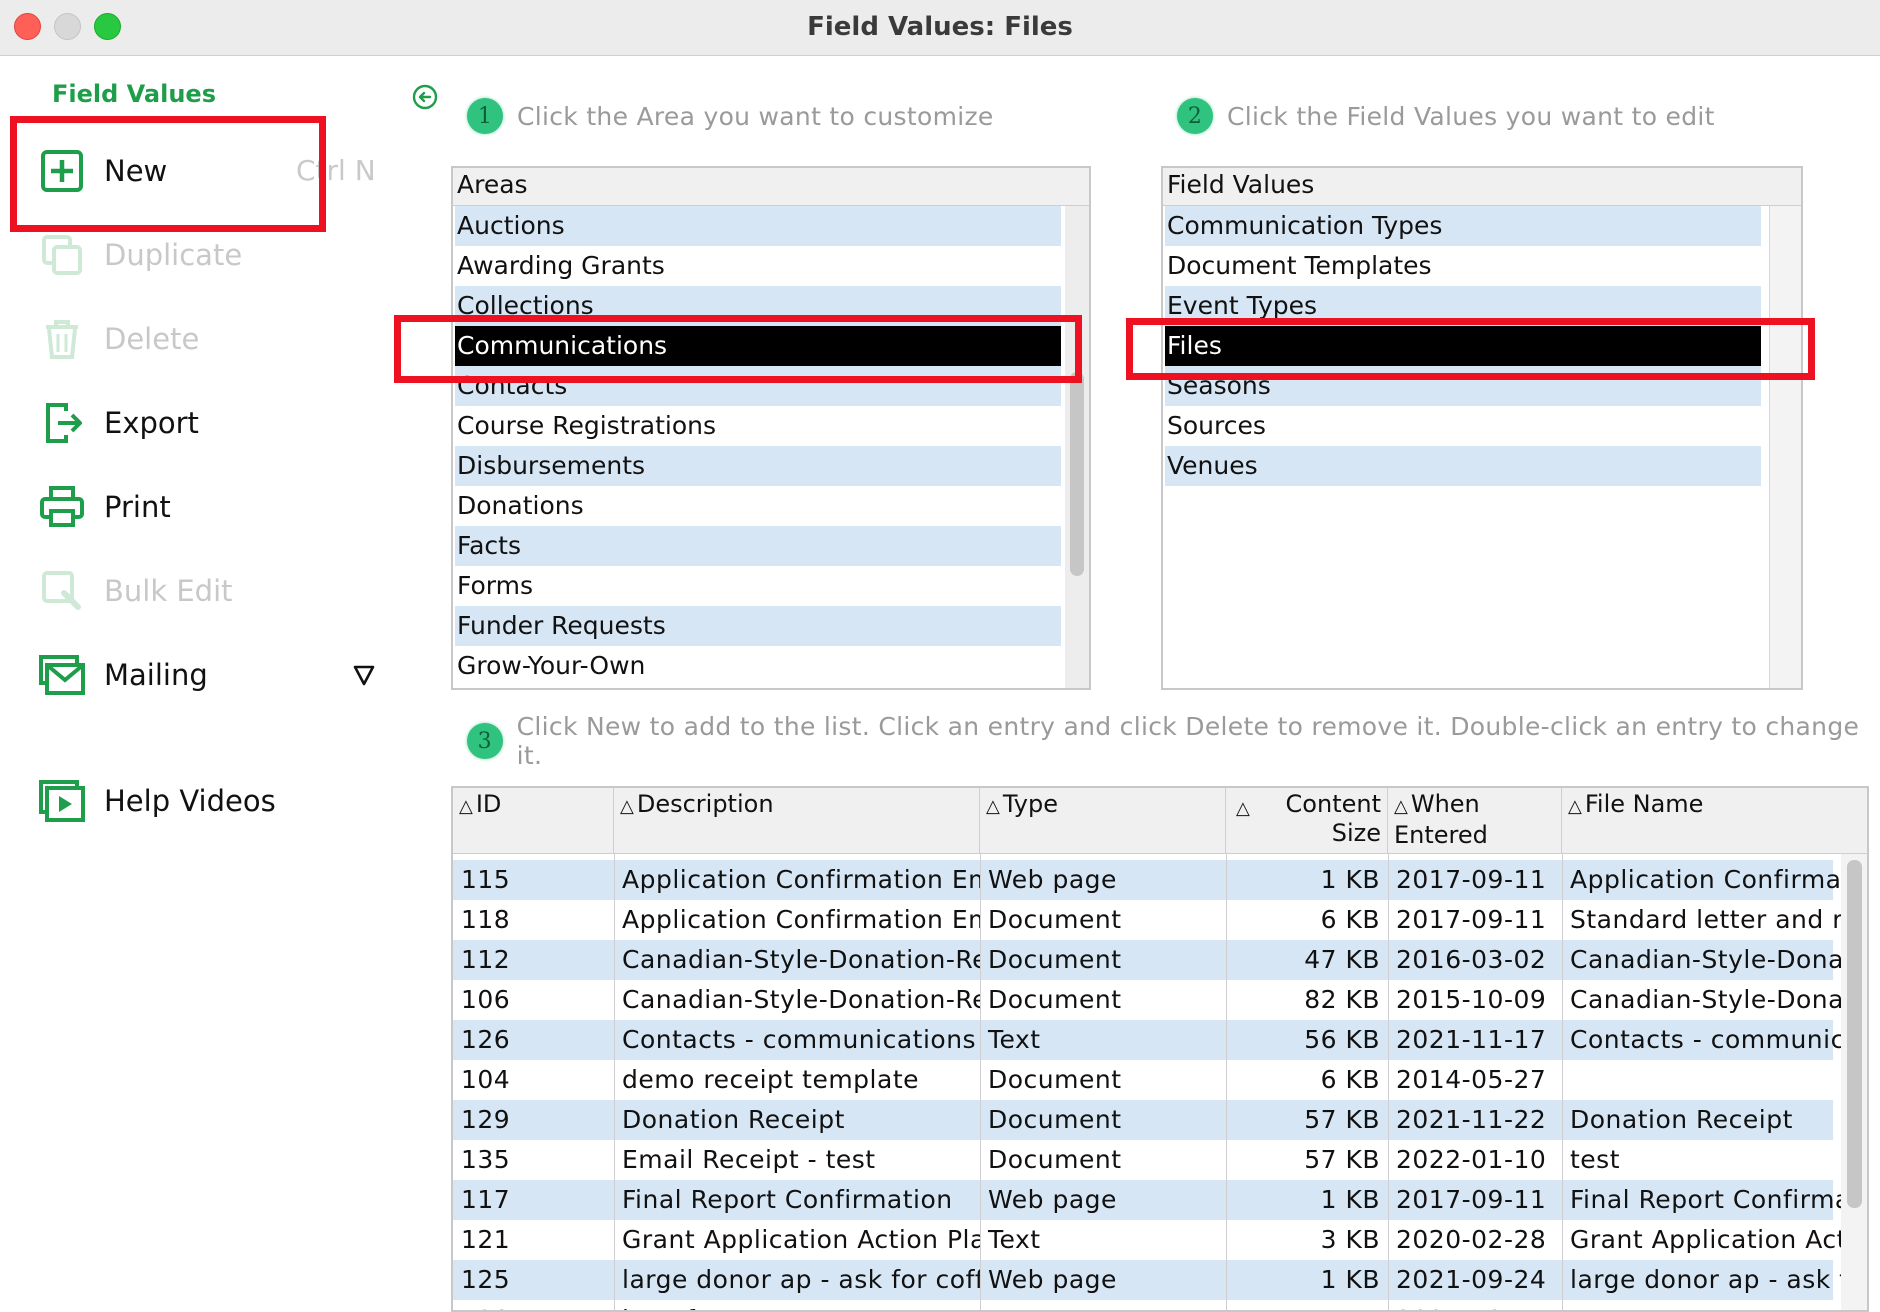  Describe the element at coordinates (152, 339) in the screenshot. I see `delete-button-label: Delete` at that location.